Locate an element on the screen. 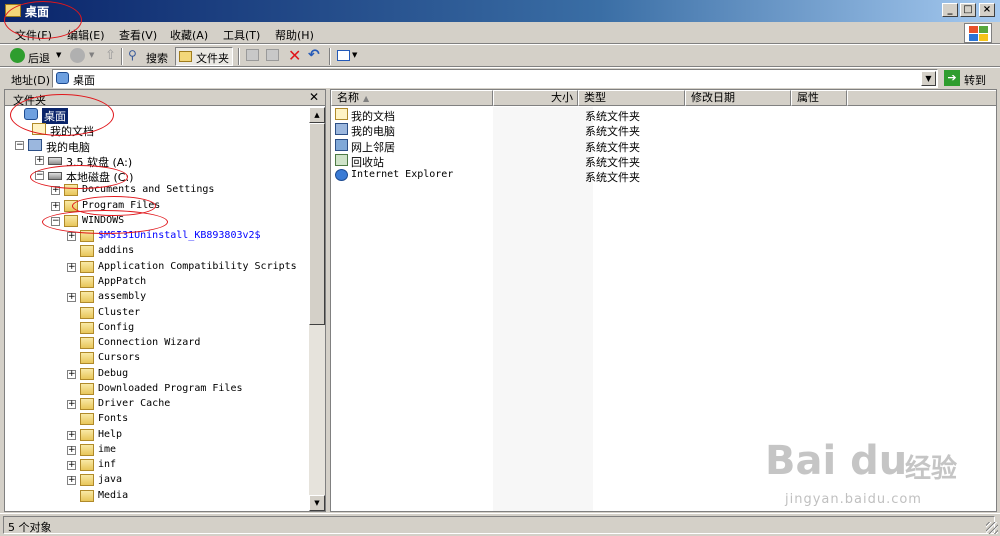 The width and height of the screenshot is (1000, 536). go-button: ➔ 转到 is located at coordinates (968, 78).